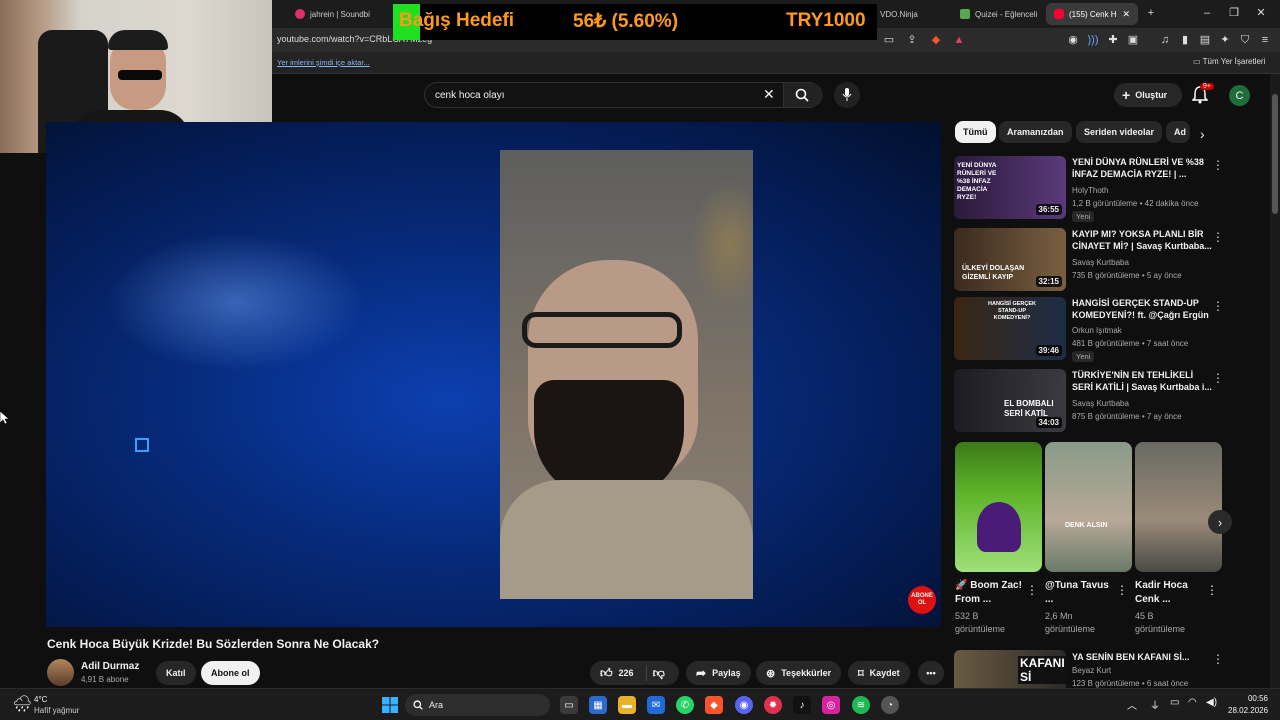  What do you see at coordinates (1010, 669) in the screenshot?
I see `video-thumbnail: KAFANI Sİ` at bounding box center [1010, 669].